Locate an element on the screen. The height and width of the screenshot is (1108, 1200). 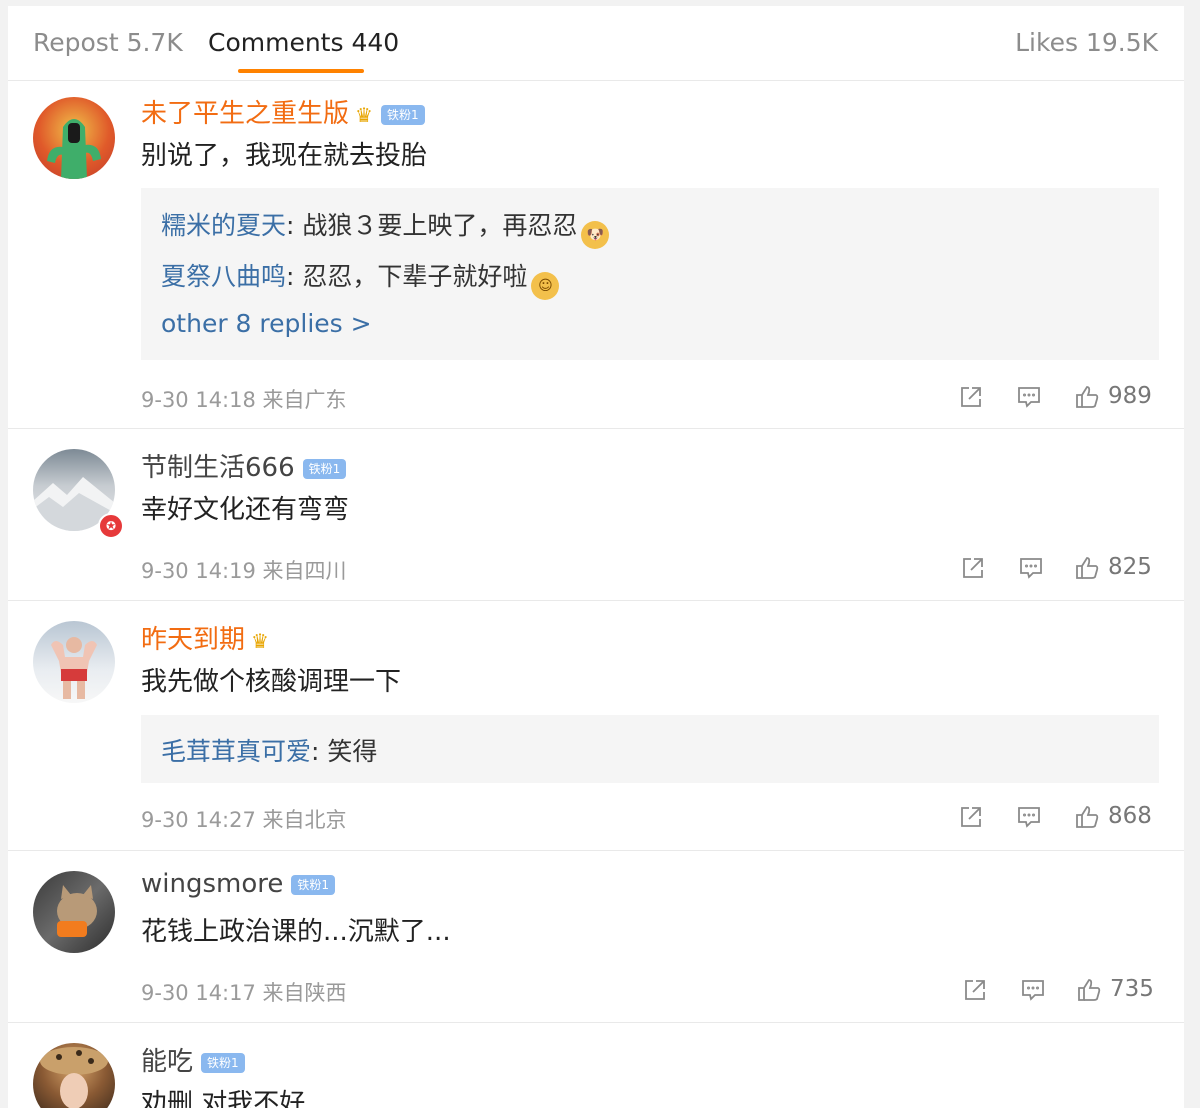
doge-emoji-icon: 🐶 is located at coordinates (595, 235).